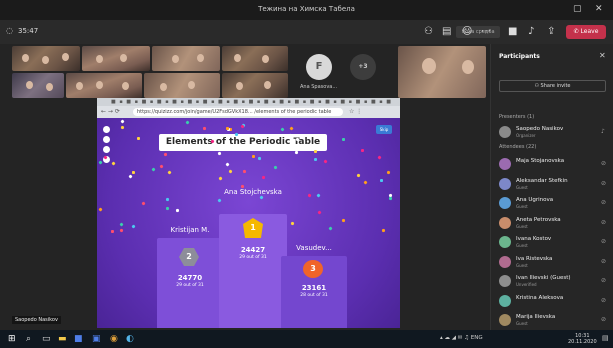 The width and height of the screenshot is (613, 348). Describe the element at coordinates (602, 55) in the screenshot. I see `close-icon: ✕` at that location.